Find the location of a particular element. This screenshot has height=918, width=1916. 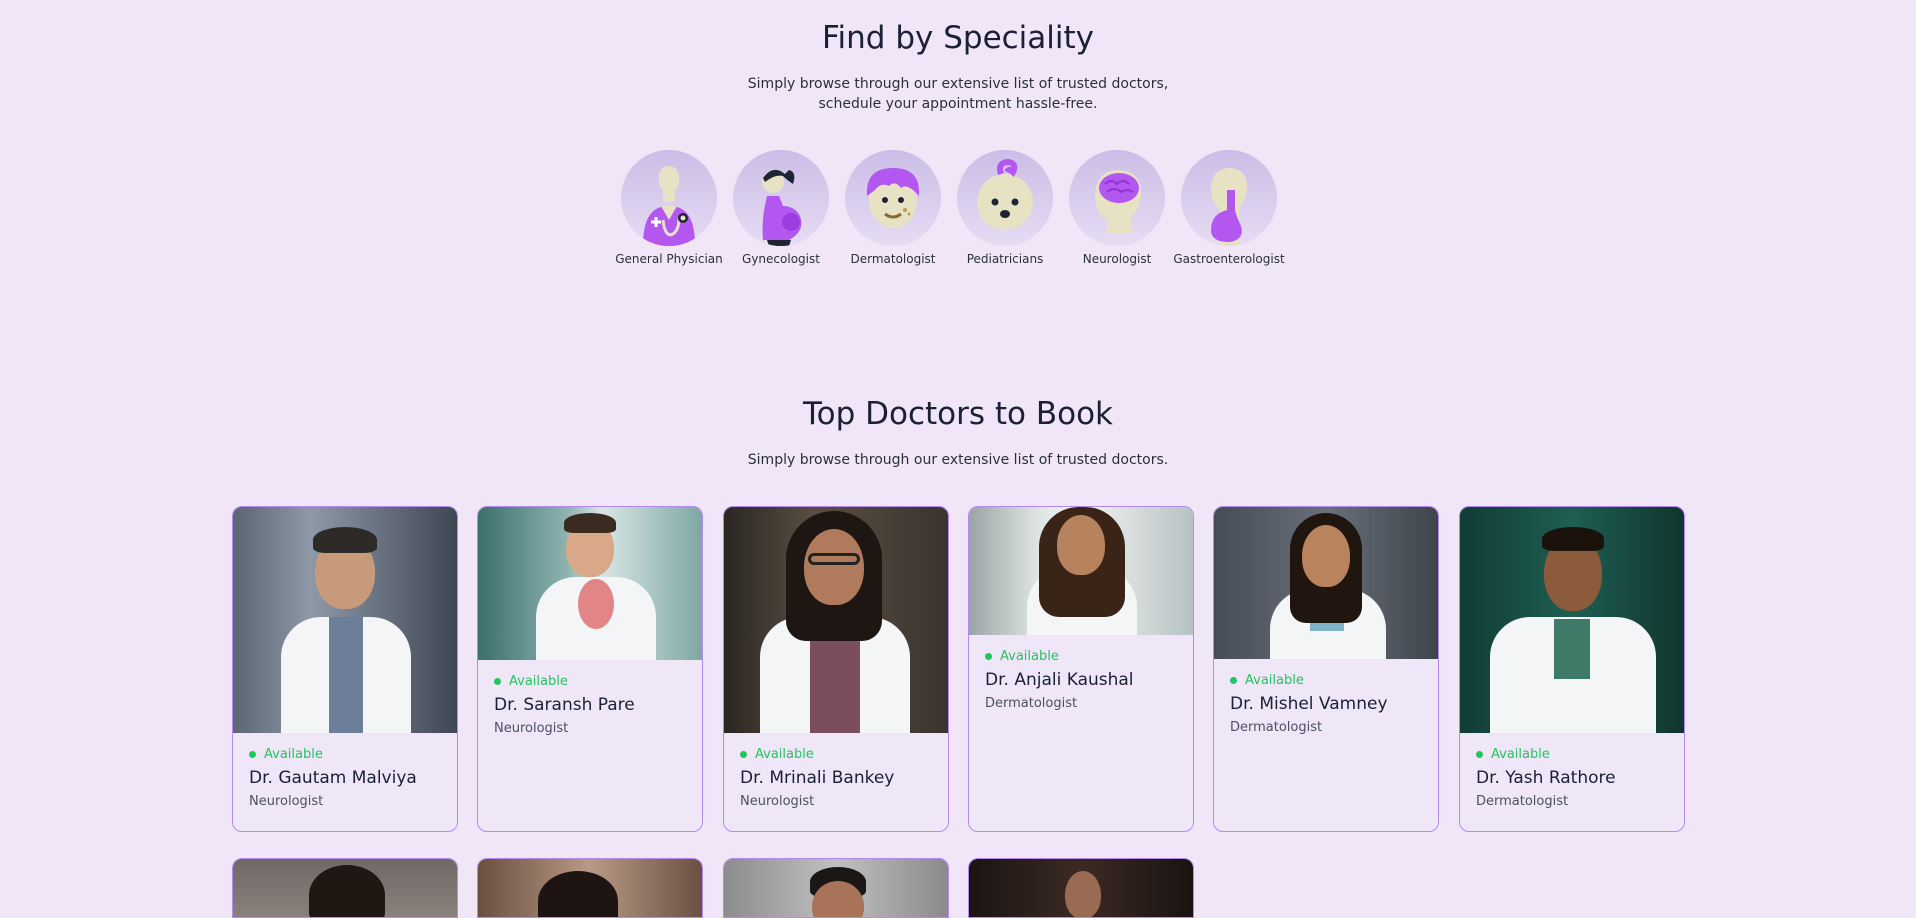

speciality-title: Find by Speciality is located at coordinates (958, 38).